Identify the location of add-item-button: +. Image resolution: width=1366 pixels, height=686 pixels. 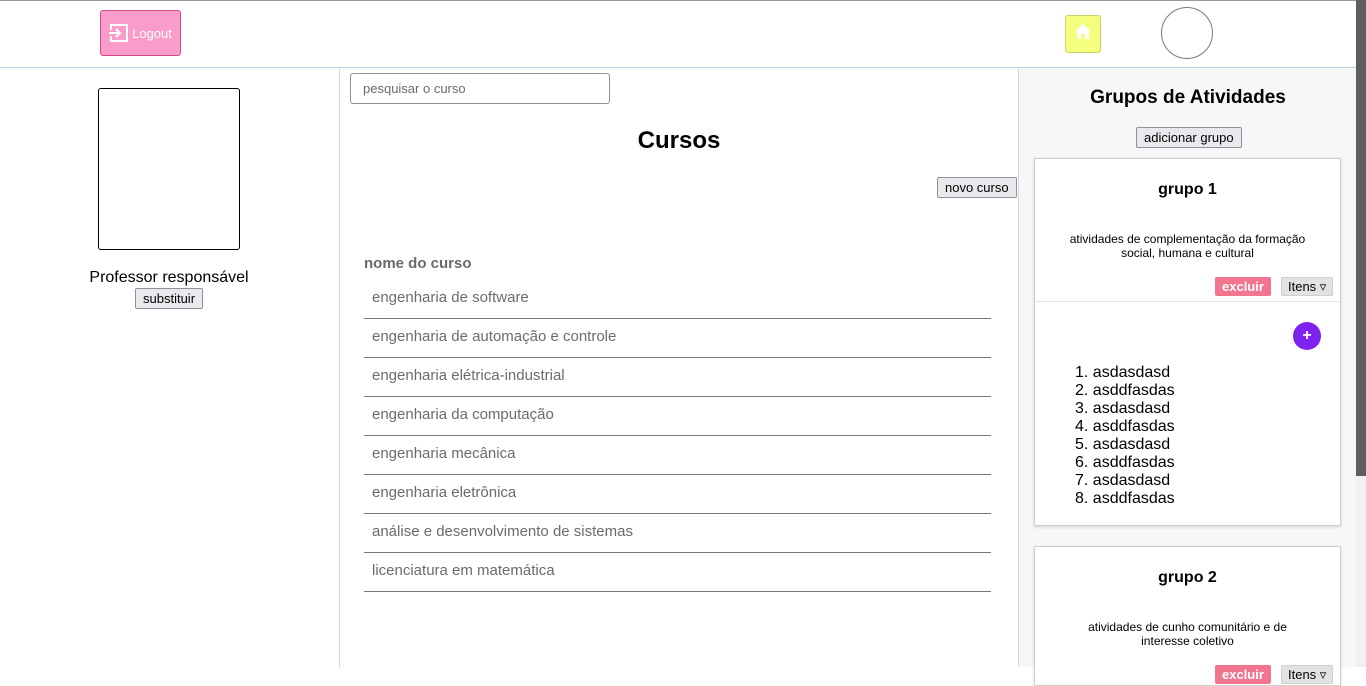
(1307, 336).